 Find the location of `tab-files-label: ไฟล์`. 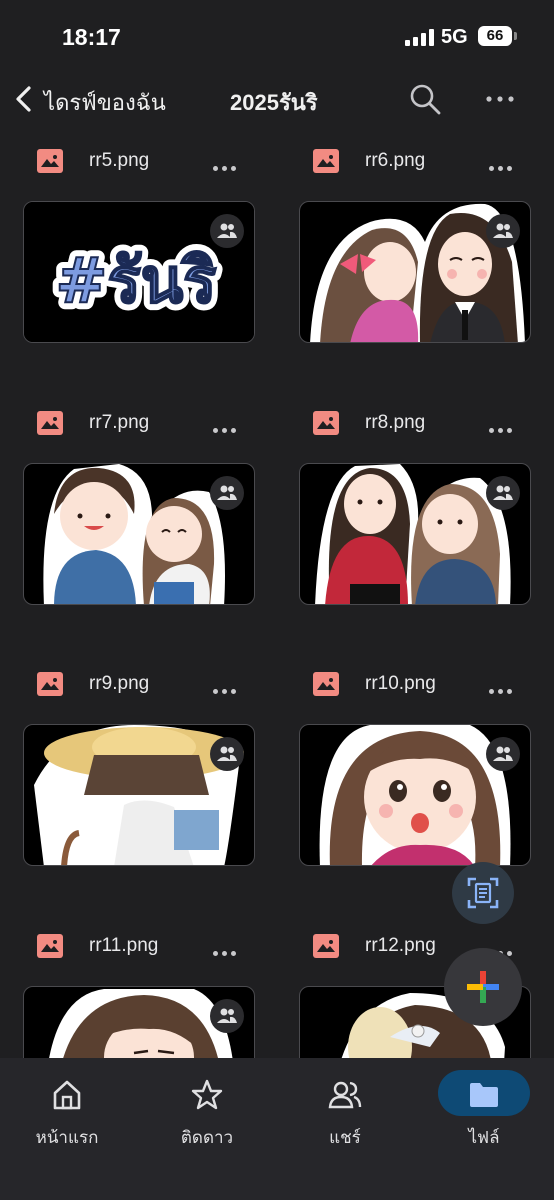

tab-files-label: ไฟล์ is located at coordinates (484, 1137).